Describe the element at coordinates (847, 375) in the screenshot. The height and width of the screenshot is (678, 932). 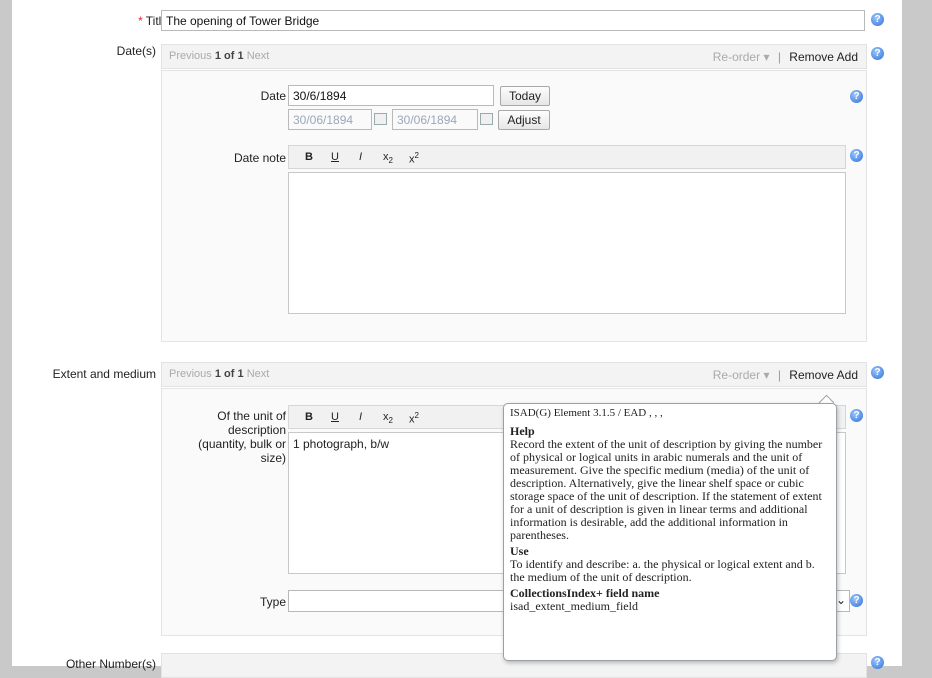
I see `extent-add-link: Add` at that location.